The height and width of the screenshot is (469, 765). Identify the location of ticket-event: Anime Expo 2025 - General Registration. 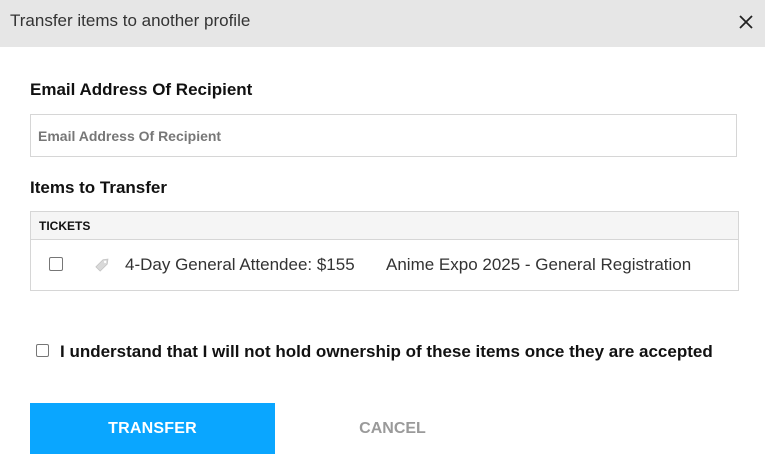
(539, 264).